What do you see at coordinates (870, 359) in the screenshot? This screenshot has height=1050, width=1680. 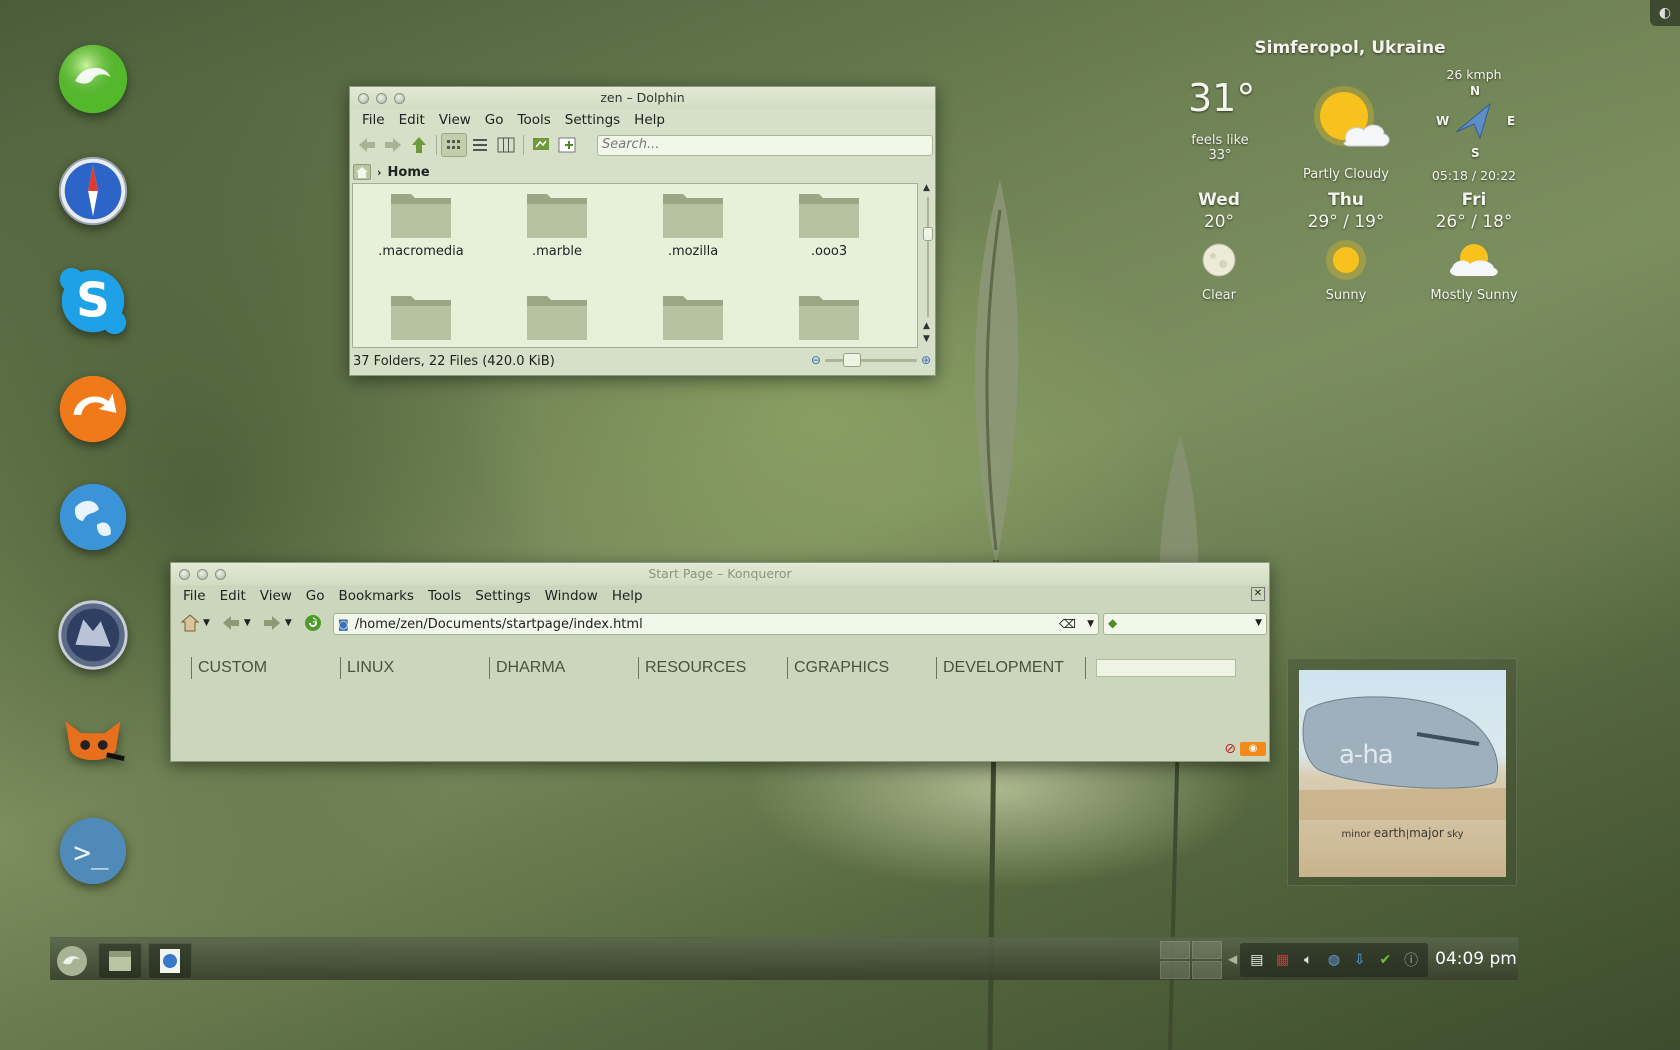 I see `zoom-slider` at bounding box center [870, 359].